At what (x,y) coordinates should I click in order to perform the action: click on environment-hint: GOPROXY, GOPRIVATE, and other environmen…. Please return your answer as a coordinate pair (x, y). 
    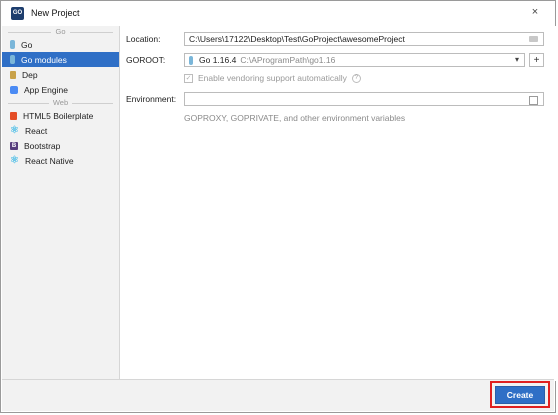
    Looking at the image, I should click on (295, 118).